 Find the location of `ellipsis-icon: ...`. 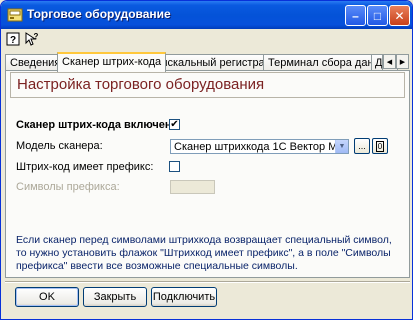

ellipsis-icon: ... is located at coordinates (362, 146).